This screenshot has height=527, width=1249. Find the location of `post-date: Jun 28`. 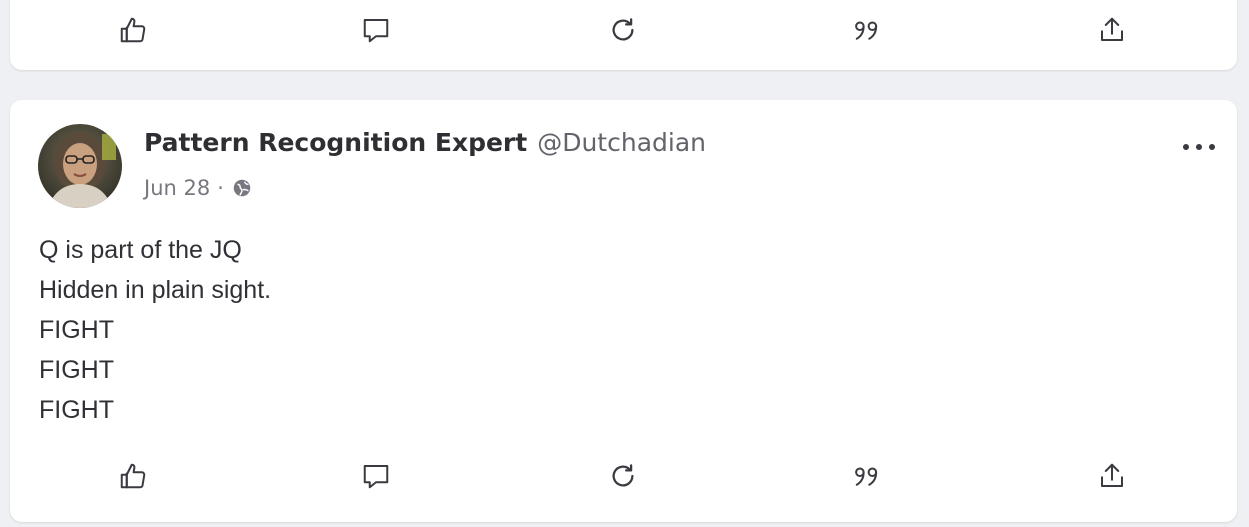

post-date: Jun 28 is located at coordinates (177, 188).